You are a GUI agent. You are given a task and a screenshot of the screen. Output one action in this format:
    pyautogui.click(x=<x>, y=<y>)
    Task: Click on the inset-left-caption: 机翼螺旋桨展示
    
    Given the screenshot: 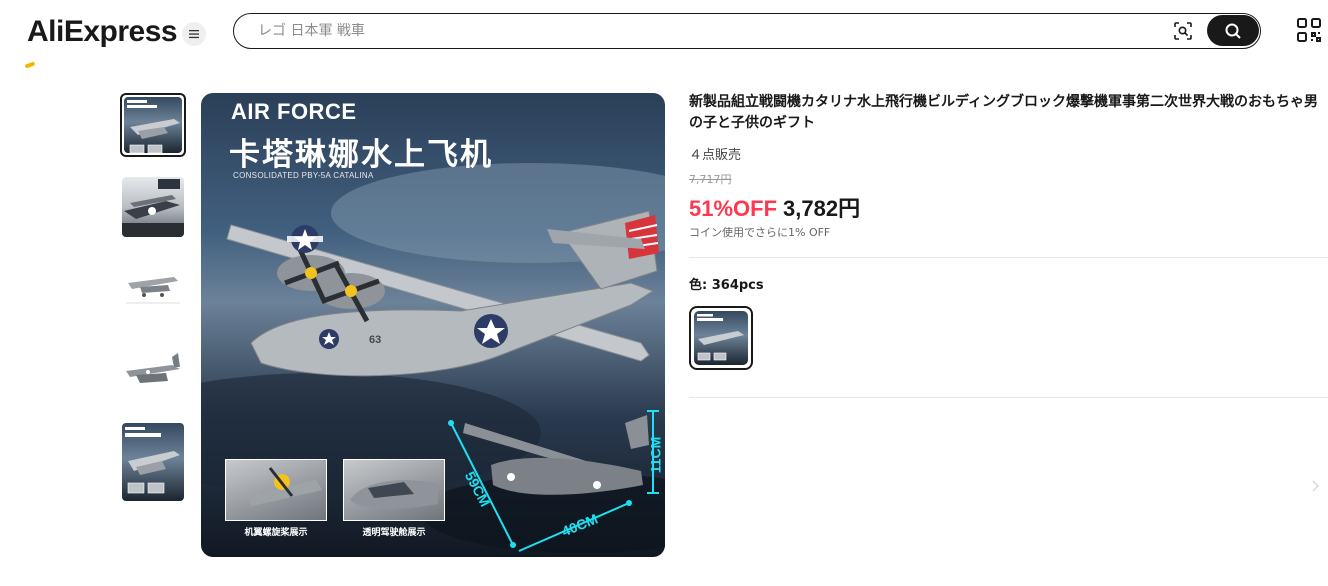 What is the action you would take?
    pyautogui.click(x=276, y=533)
    